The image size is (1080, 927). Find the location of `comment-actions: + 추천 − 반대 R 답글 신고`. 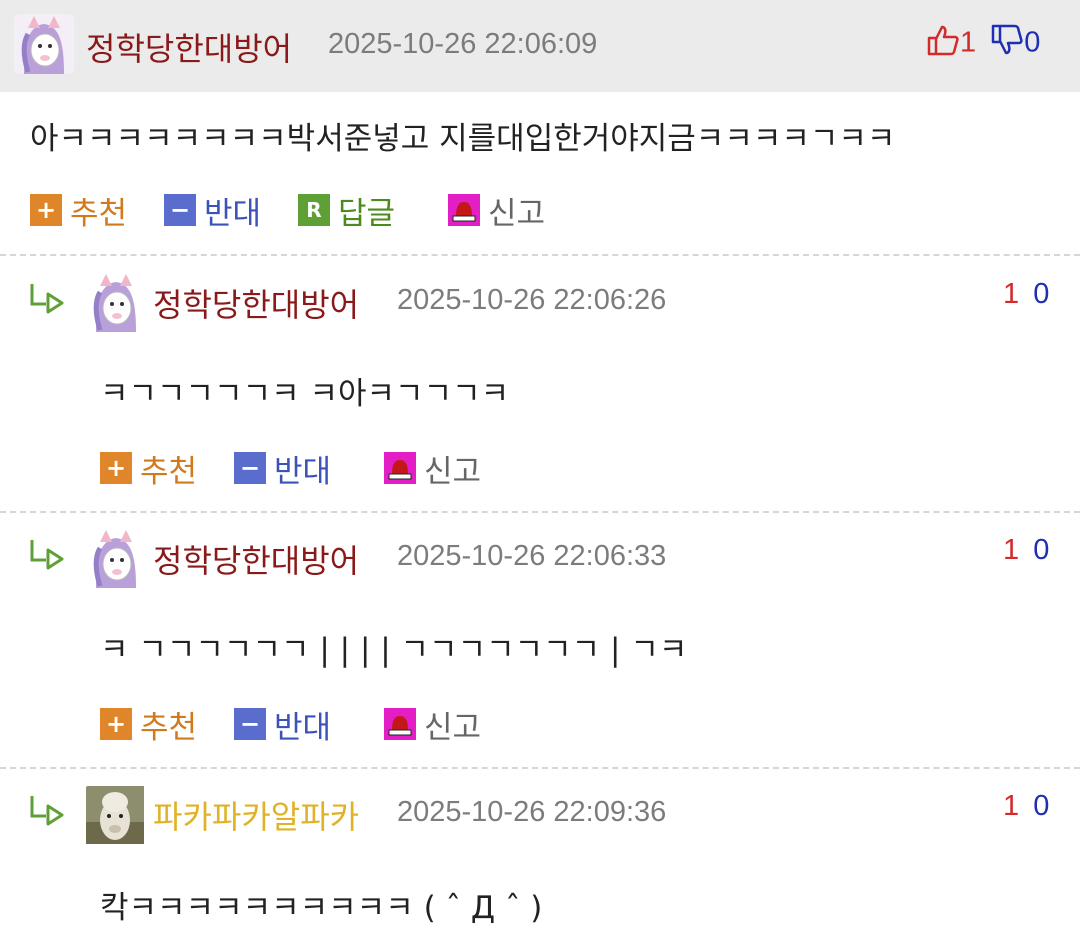

comment-actions: + 추천 − 반대 R 답글 신고 is located at coordinates (330, 211).